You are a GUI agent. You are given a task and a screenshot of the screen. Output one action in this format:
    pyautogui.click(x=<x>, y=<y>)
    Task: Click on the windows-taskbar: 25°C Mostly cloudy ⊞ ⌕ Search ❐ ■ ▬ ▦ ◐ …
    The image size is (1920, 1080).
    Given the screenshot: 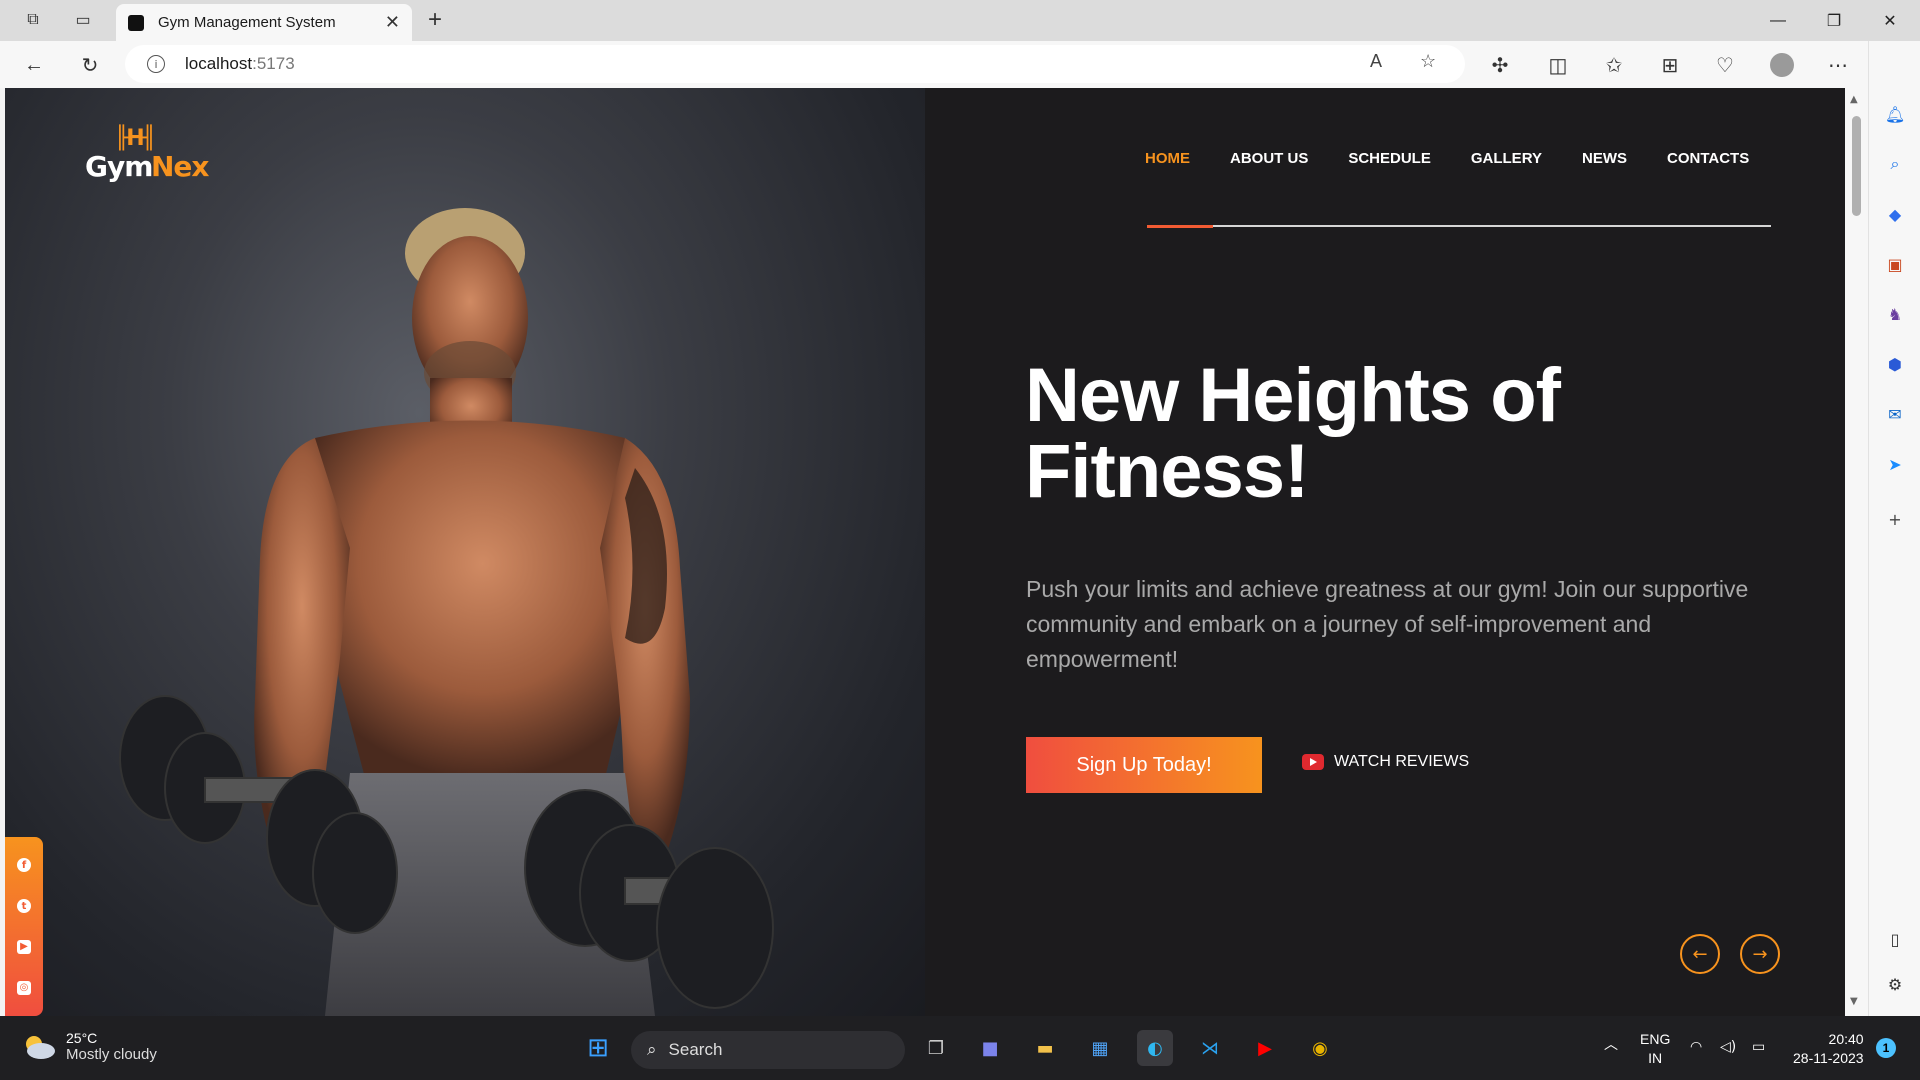 What is the action you would take?
    pyautogui.click(x=960, y=1048)
    